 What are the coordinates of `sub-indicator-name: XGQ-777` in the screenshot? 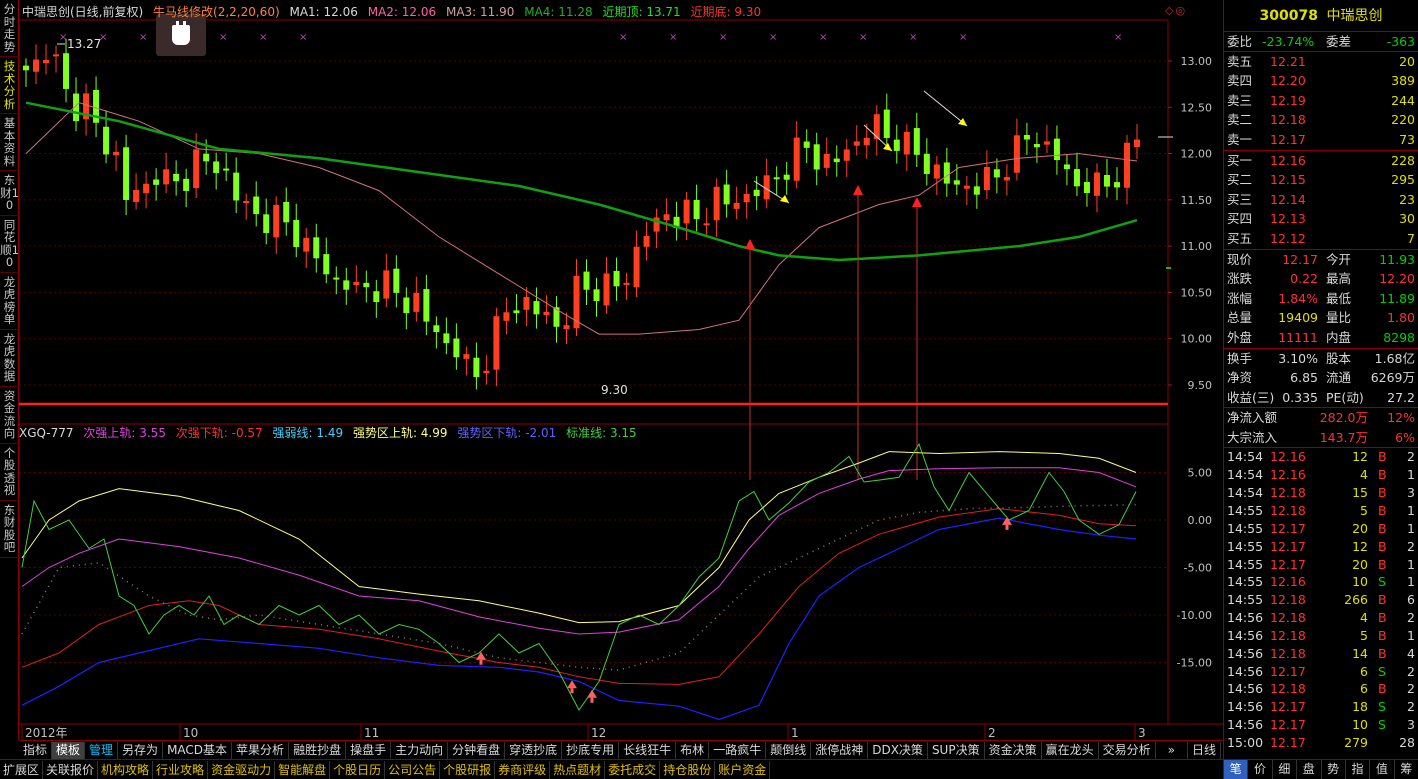 It's located at (46, 433).